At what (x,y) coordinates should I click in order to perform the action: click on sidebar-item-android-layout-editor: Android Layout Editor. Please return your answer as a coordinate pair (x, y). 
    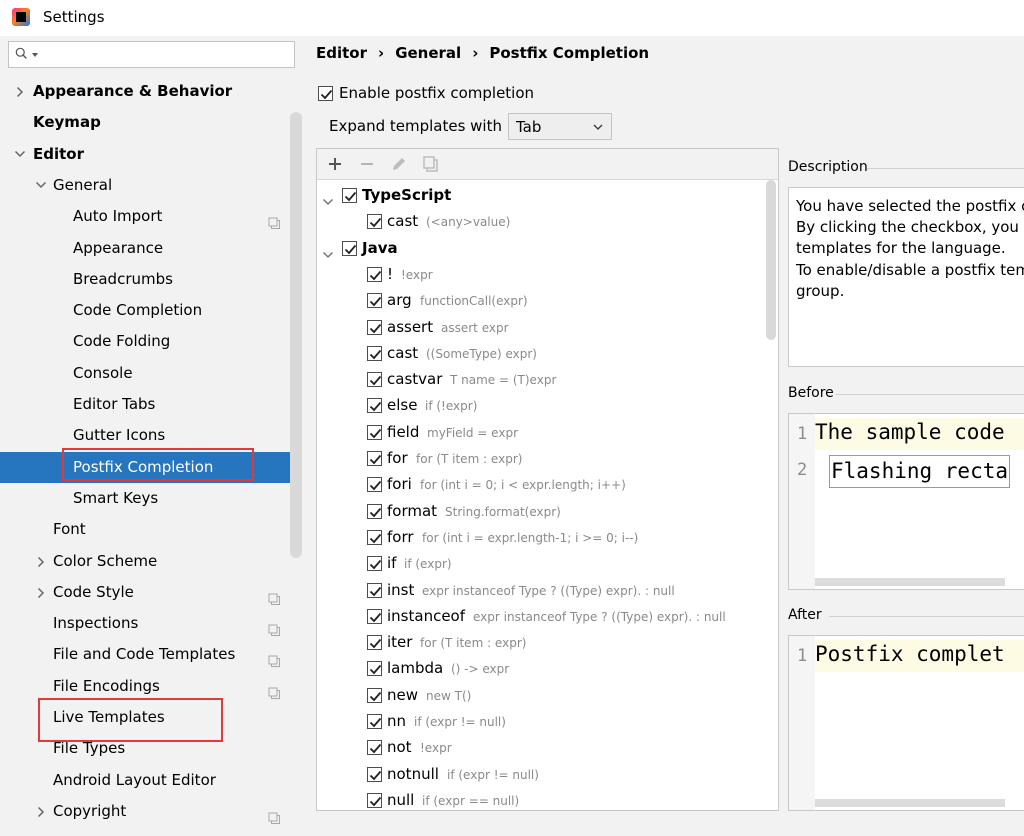
    Looking at the image, I should click on (151, 780).